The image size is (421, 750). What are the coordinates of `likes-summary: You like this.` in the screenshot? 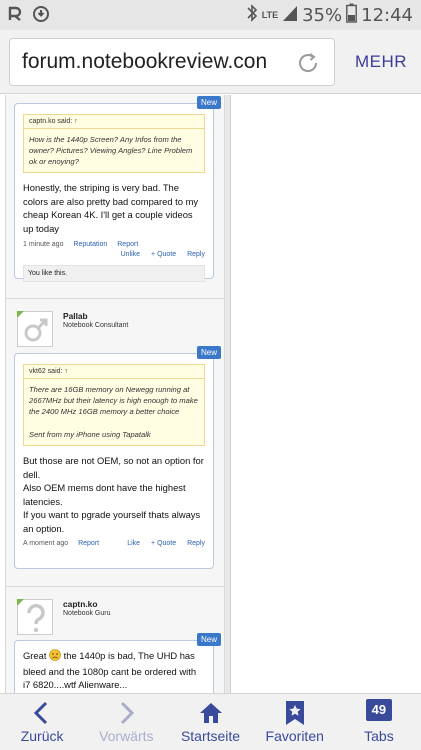 It's located at (114, 274).